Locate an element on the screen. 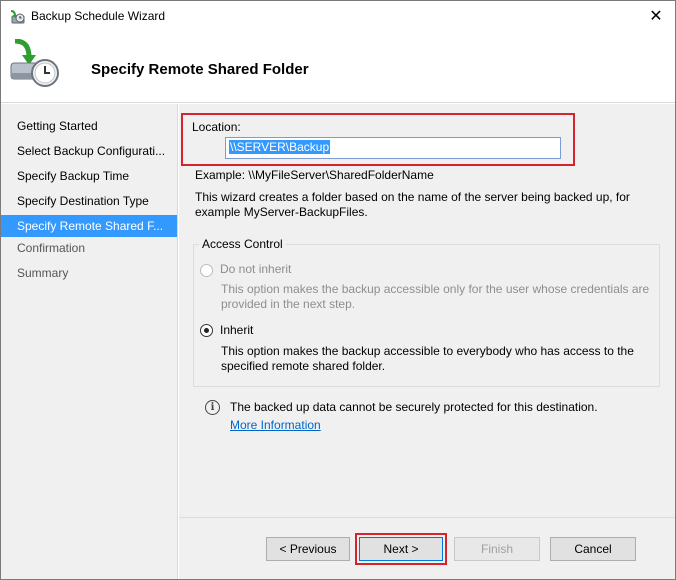  do-not-inherit-radio is located at coordinates (206, 270).